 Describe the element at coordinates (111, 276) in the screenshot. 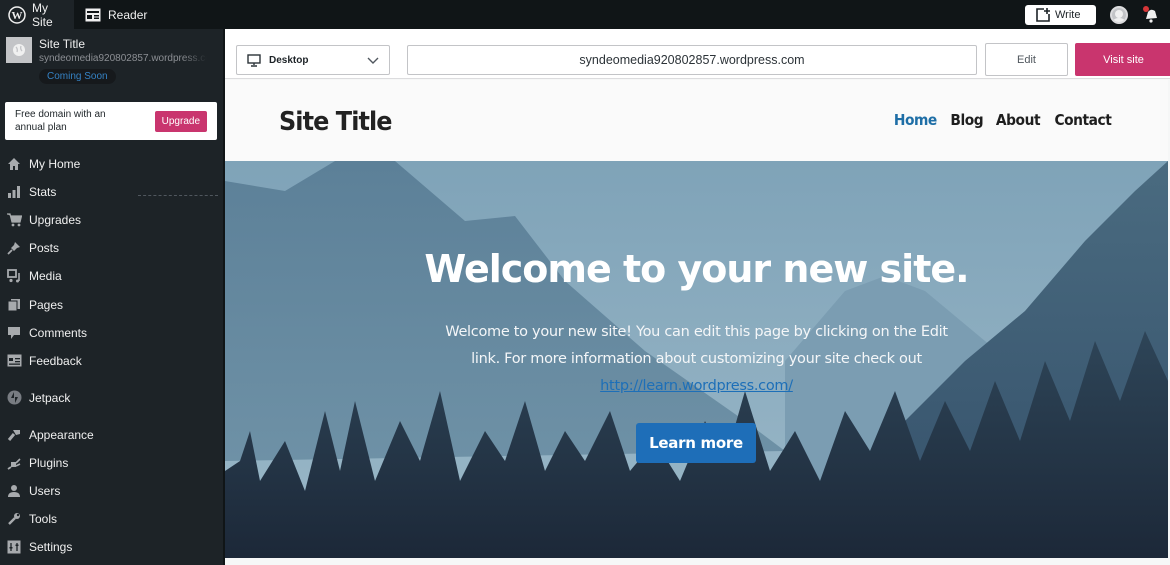

I see `sidebar-item-media: Media` at that location.